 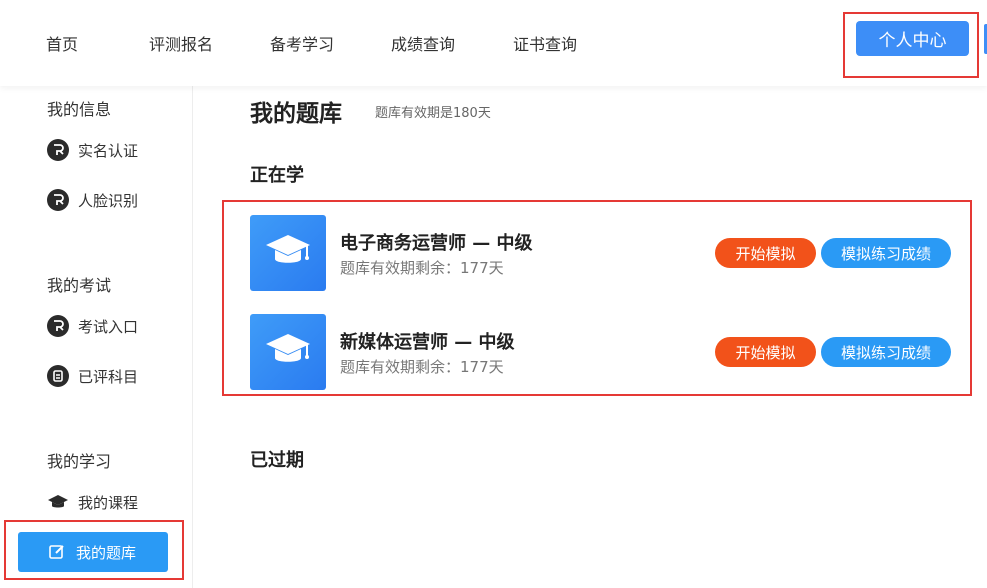 What do you see at coordinates (545, 43) in the screenshot?
I see `nav-certificate-query: 证书查询` at bounding box center [545, 43].